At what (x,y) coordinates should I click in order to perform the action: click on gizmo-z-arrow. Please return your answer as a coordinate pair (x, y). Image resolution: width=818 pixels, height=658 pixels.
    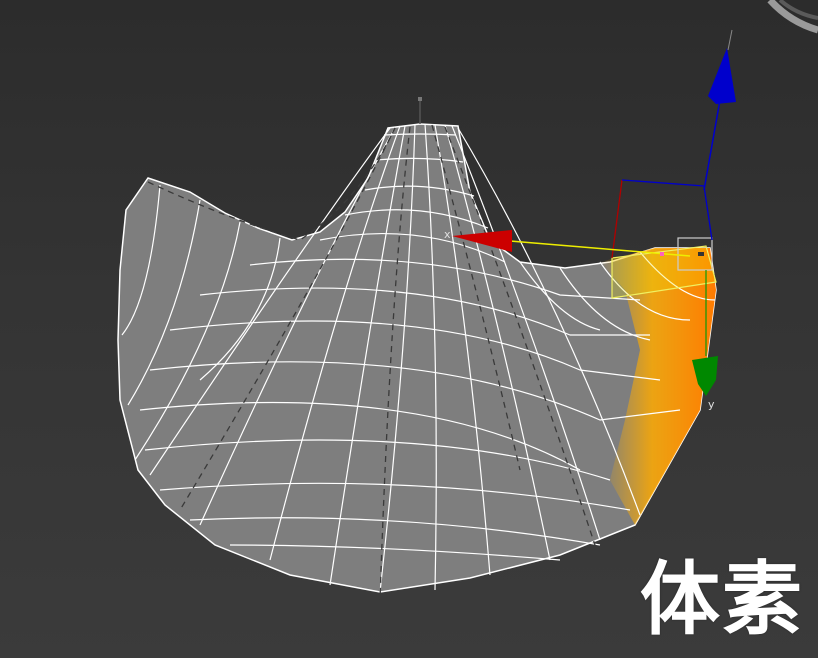
    Looking at the image, I should click on (722, 76).